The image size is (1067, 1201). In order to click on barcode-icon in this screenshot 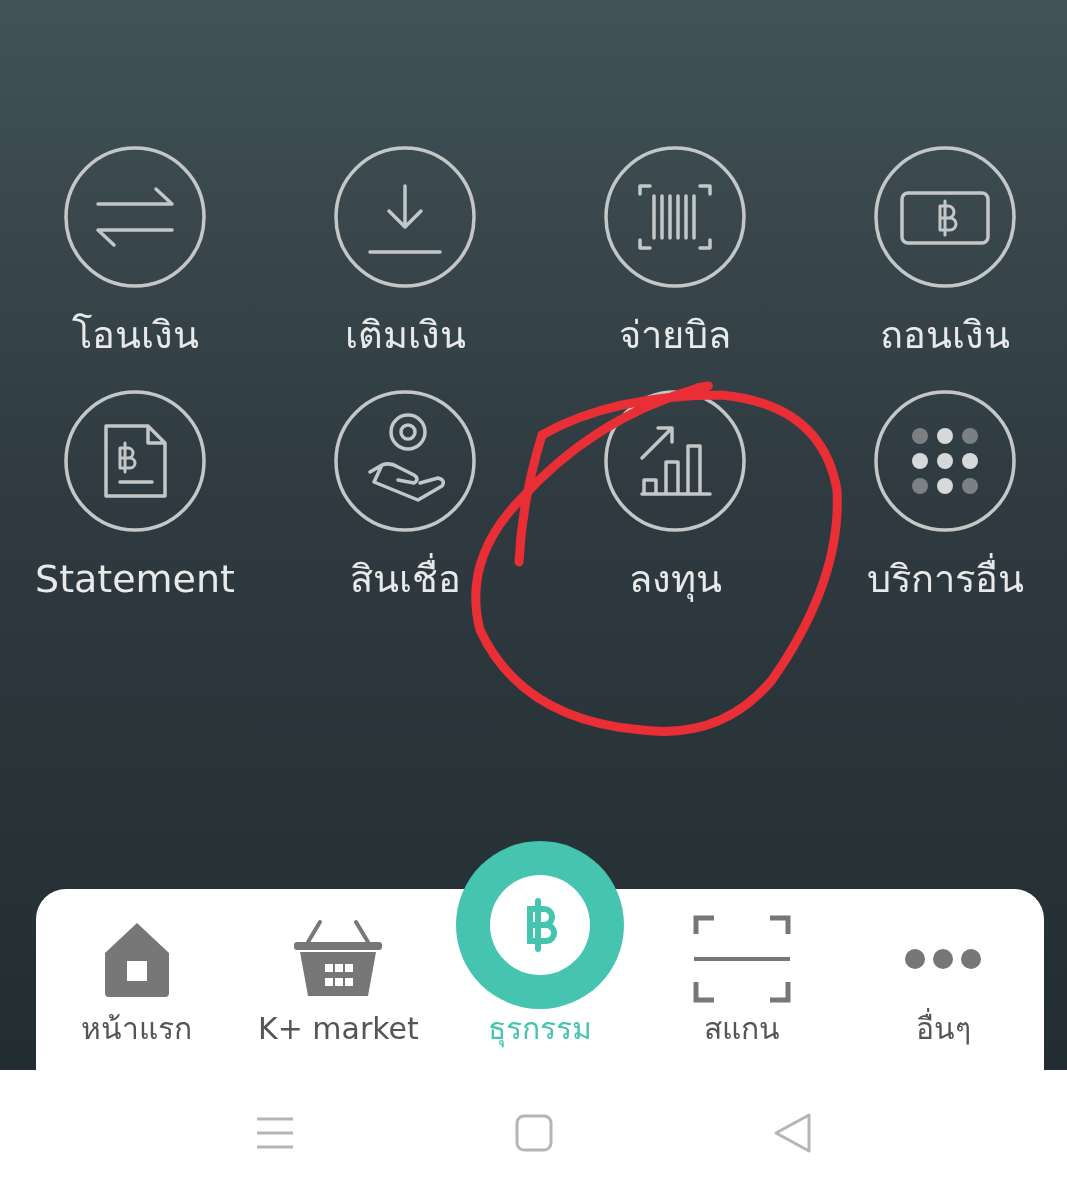, I will do `click(675, 217)`.